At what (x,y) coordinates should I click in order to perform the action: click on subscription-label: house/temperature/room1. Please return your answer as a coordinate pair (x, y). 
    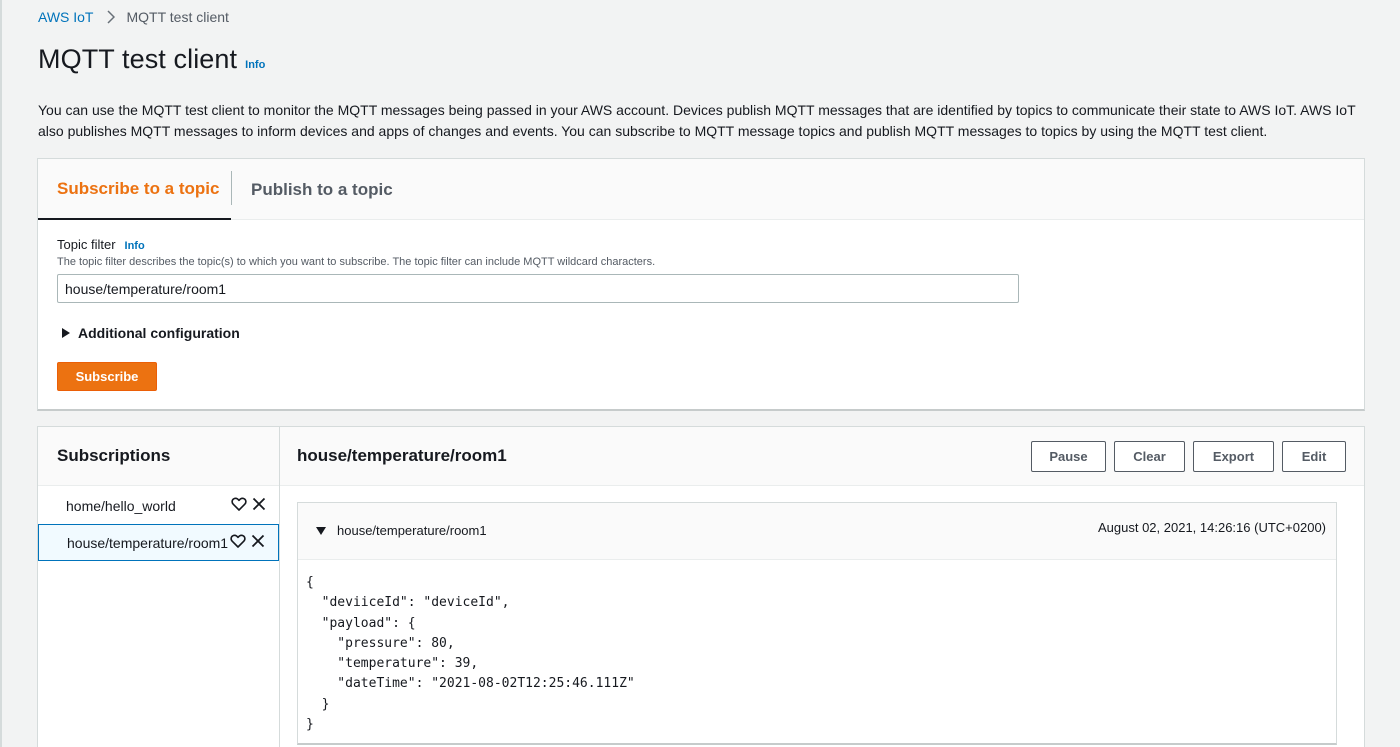
    Looking at the image, I should click on (148, 542).